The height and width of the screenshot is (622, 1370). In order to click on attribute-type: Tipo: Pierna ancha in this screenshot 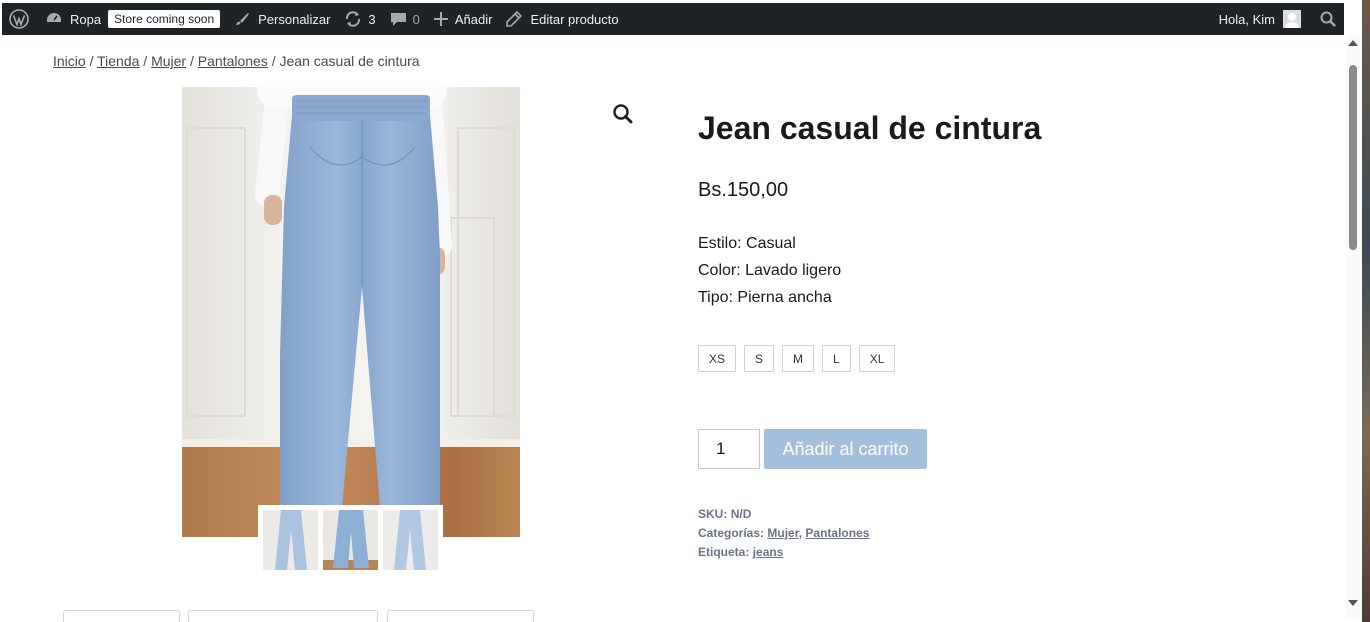, I will do `click(765, 297)`.